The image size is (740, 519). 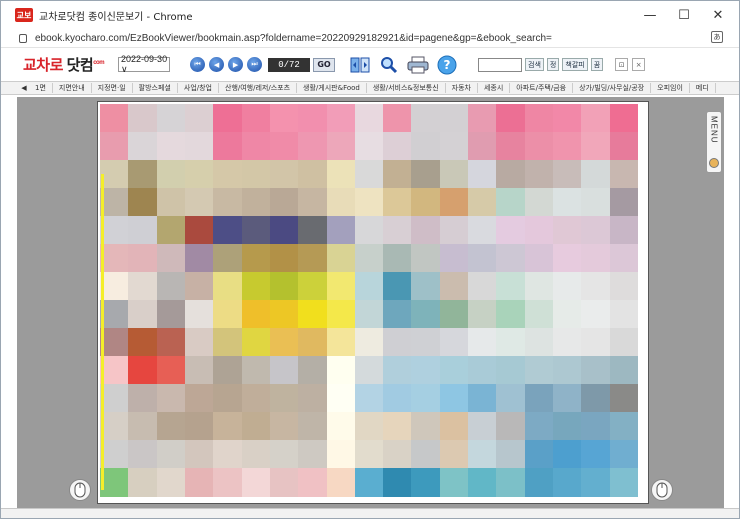 I want to click on section-item: 지정면·일, so click(x=112, y=88).